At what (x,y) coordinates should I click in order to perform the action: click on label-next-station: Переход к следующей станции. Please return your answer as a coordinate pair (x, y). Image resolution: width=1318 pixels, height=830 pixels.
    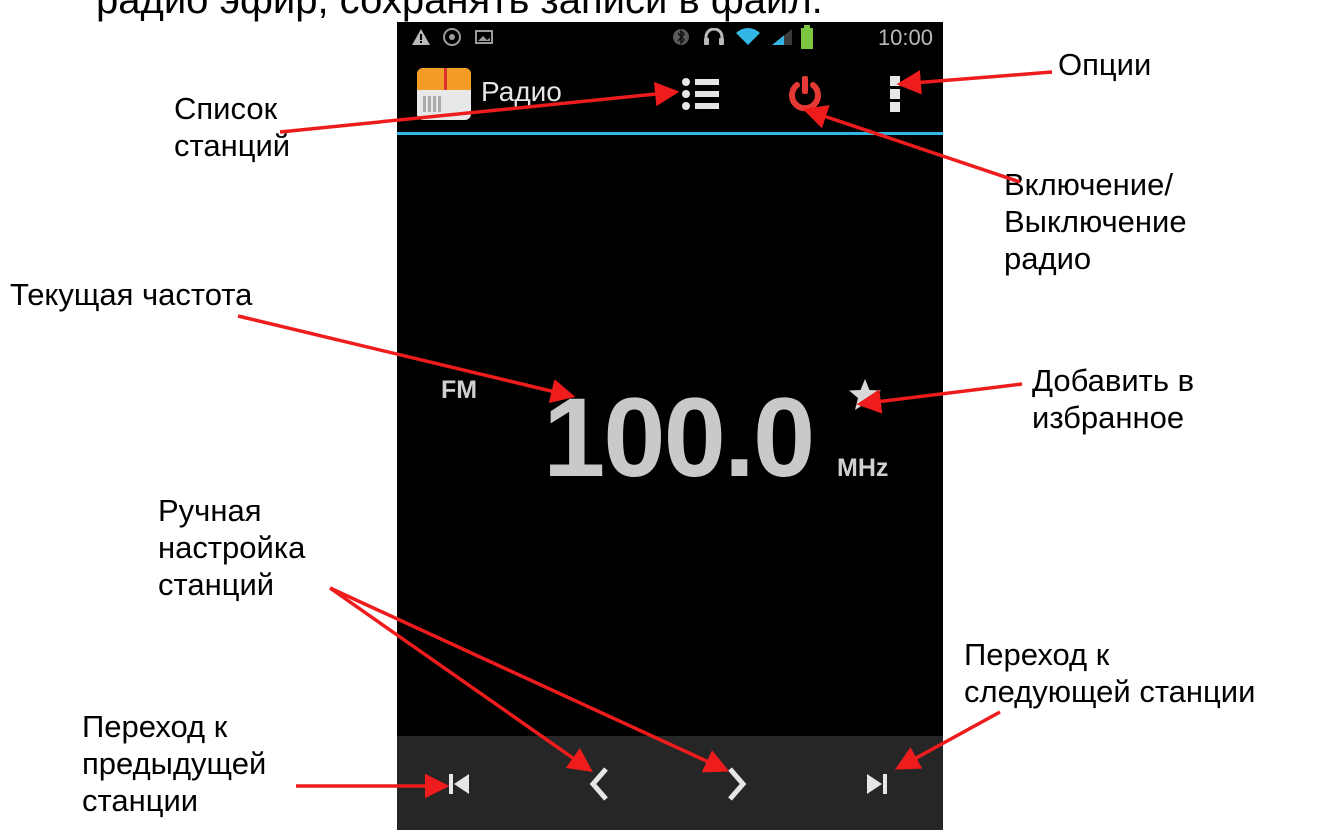
    Looking at the image, I should click on (1110, 673).